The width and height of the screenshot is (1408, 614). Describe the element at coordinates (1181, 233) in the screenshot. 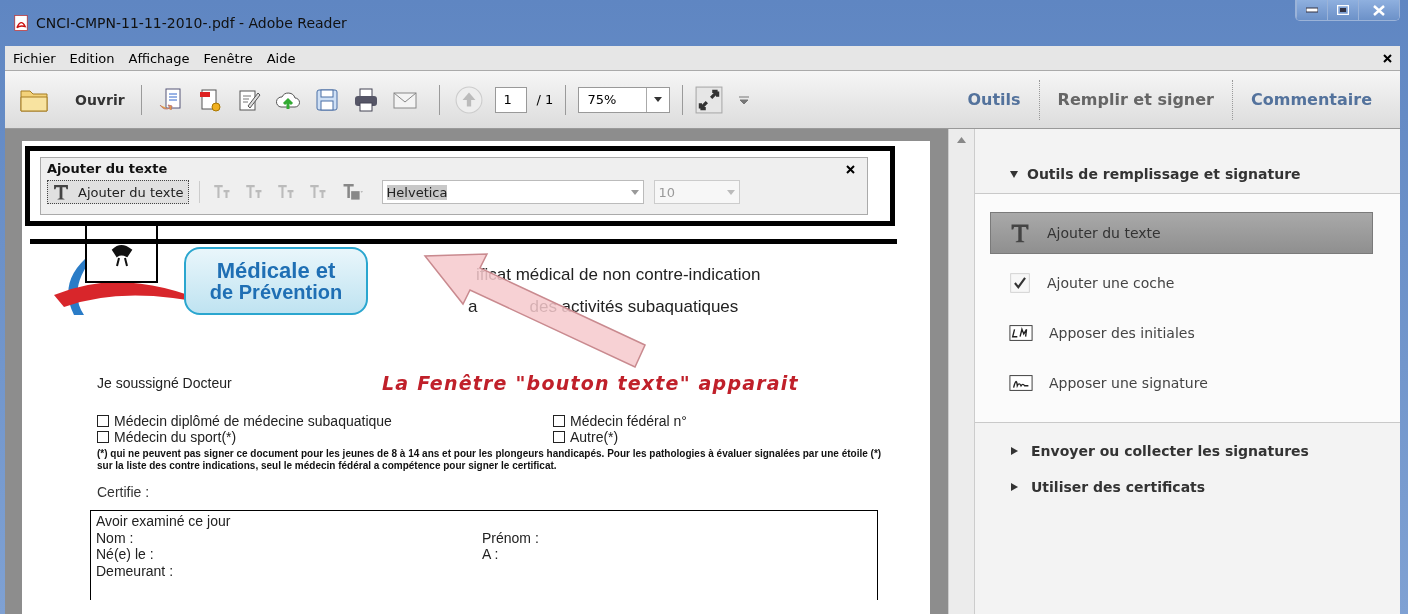

I see `tool-item: Ajouter du texte` at that location.